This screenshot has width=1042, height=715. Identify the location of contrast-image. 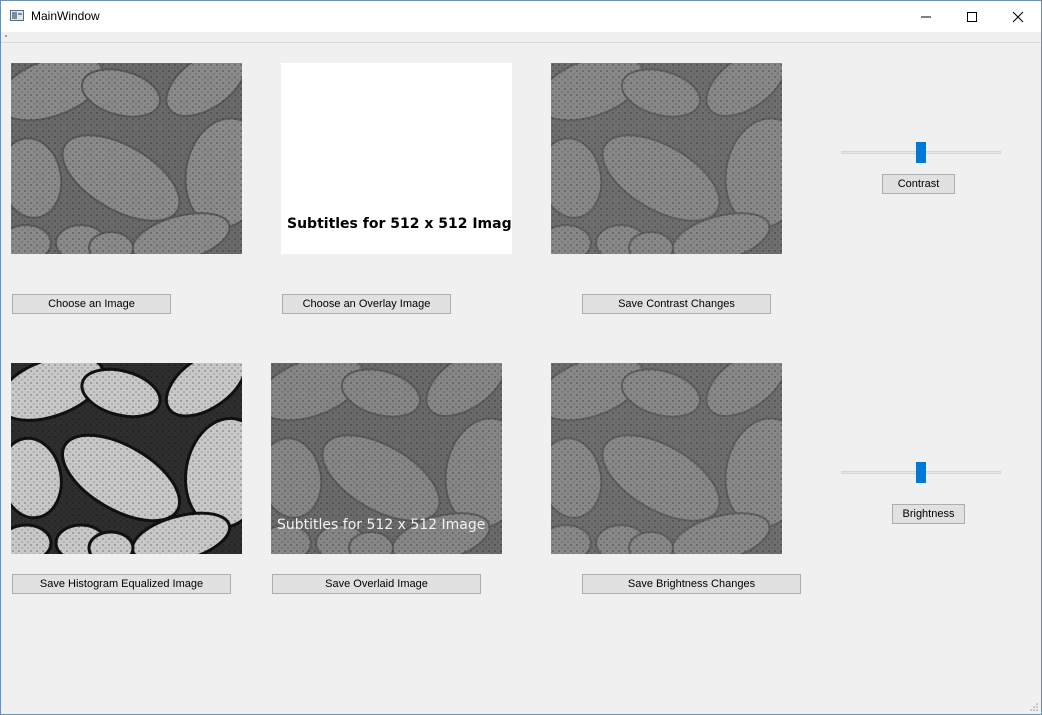
(666, 158).